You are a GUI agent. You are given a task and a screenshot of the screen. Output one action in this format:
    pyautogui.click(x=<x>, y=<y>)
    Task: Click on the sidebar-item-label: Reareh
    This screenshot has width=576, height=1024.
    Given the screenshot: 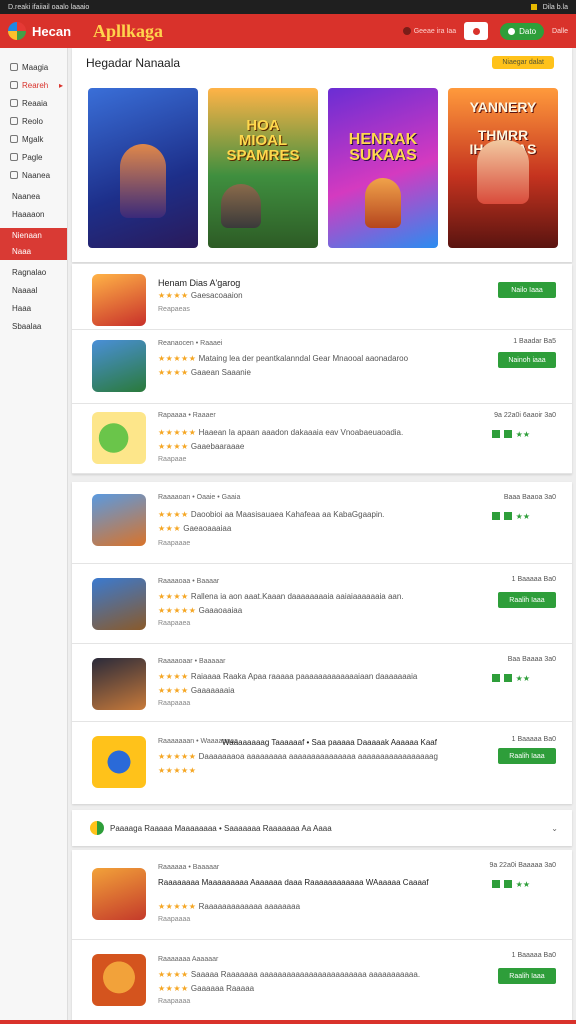 What is the action you would take?
    pyautogui.click(x=35, y=85)
    